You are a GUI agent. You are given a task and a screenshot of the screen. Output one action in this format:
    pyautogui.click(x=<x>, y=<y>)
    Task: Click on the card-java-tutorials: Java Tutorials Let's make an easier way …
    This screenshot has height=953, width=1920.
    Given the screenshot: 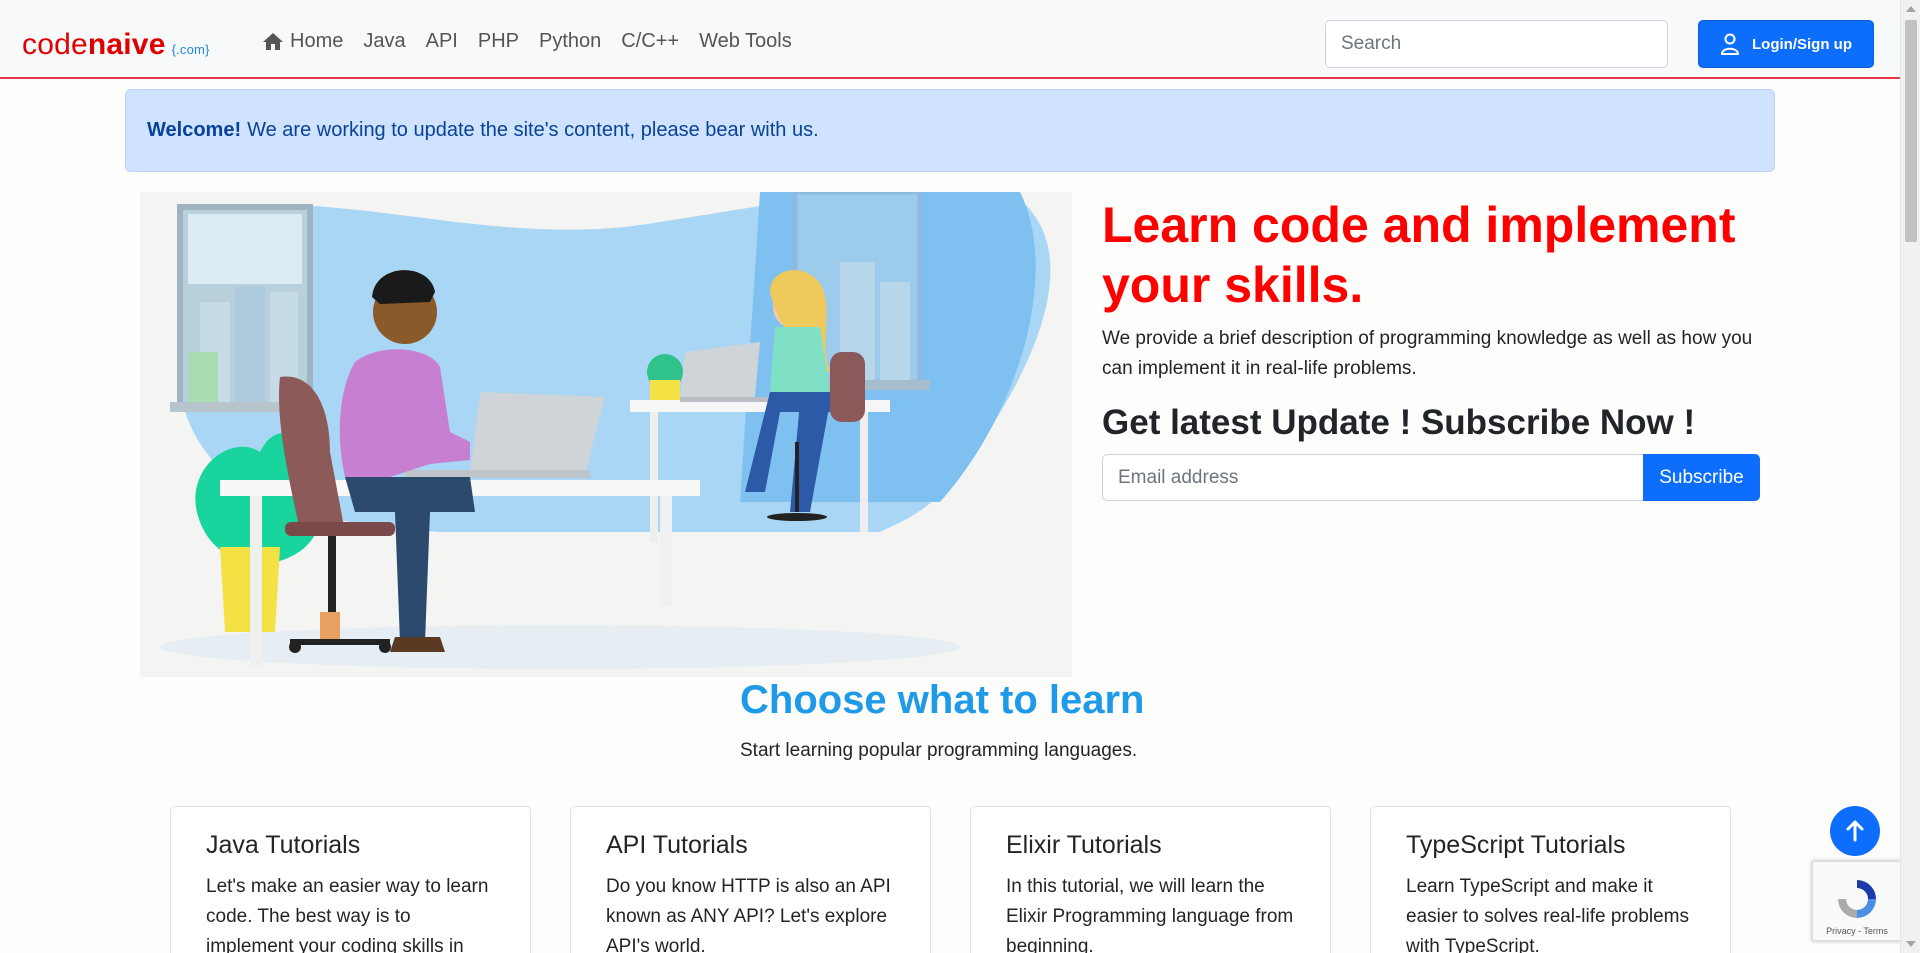 What is the action you would take?
    pyautogui.click(x=350, y=879)
    